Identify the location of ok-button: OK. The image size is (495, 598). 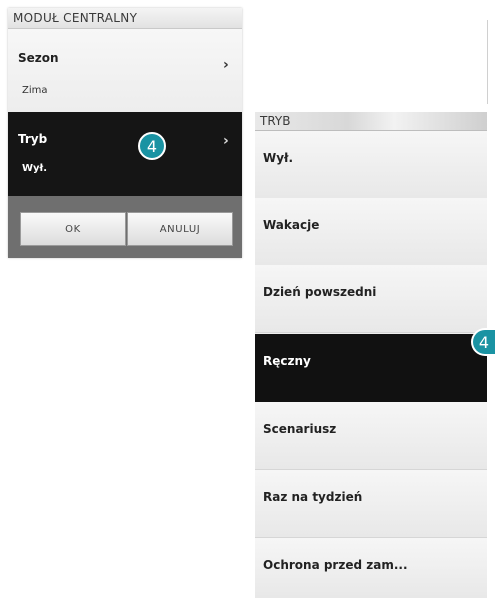
(73, 229).